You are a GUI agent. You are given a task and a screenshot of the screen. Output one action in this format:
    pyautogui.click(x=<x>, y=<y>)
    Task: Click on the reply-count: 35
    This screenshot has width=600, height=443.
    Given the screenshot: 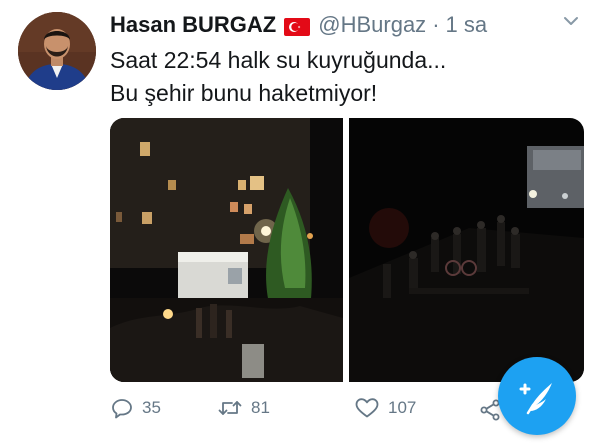 What is the action you would take?
    pyautogui.click(x=151, y=407)
    